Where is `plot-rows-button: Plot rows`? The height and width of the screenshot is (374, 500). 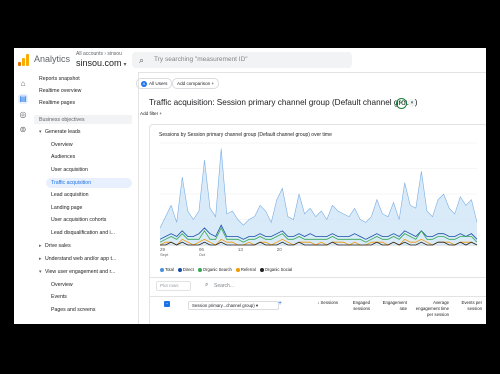
plot-rows-button: Plot rows is located at coordinates (173, 286).